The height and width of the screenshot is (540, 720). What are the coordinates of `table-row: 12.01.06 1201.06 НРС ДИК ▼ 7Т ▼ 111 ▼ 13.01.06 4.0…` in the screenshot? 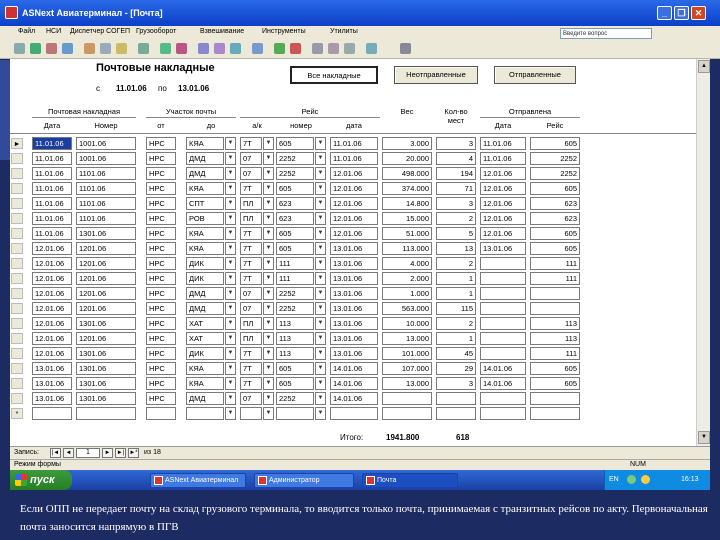 It's located at (360, 263).